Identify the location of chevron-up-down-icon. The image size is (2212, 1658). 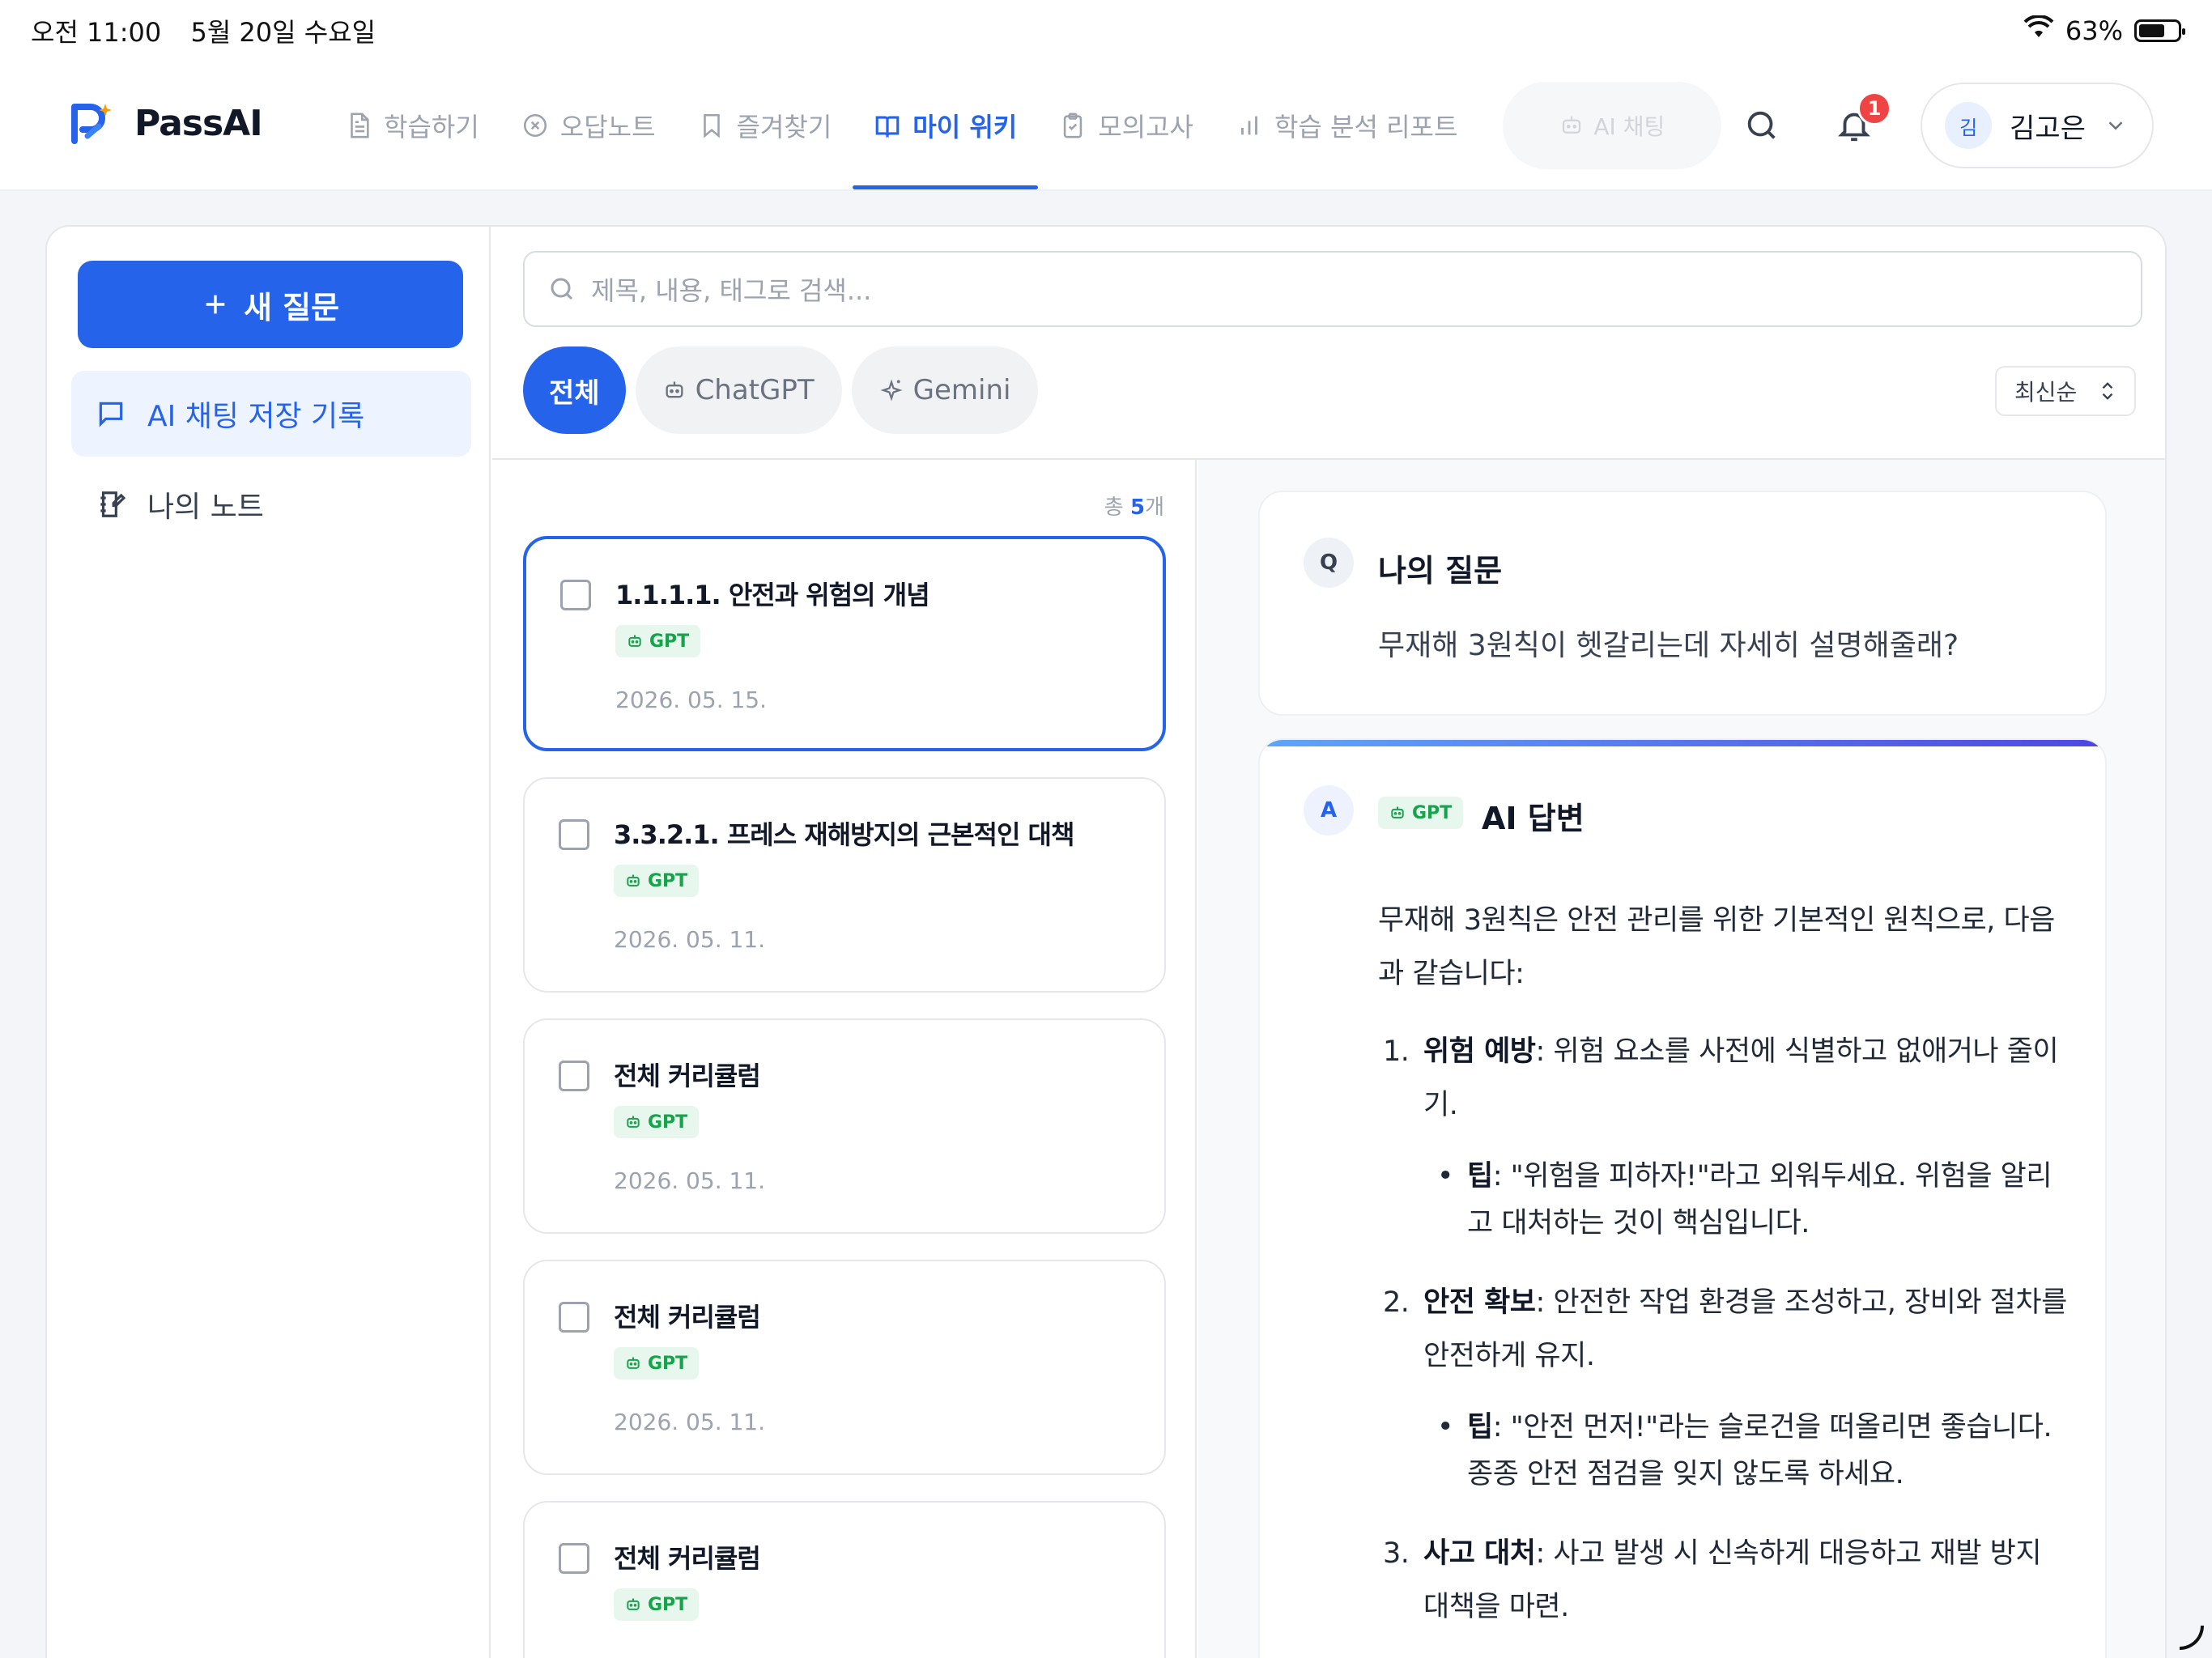
(2108, 391).